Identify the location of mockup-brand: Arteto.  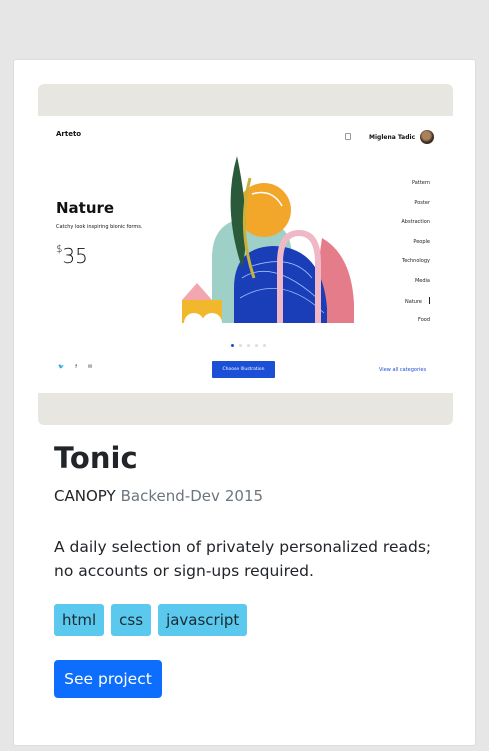
(69, 134).